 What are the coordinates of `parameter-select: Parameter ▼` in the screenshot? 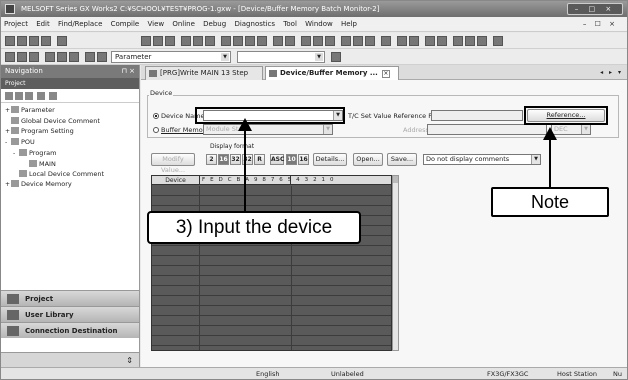 It's located at (171, 57).